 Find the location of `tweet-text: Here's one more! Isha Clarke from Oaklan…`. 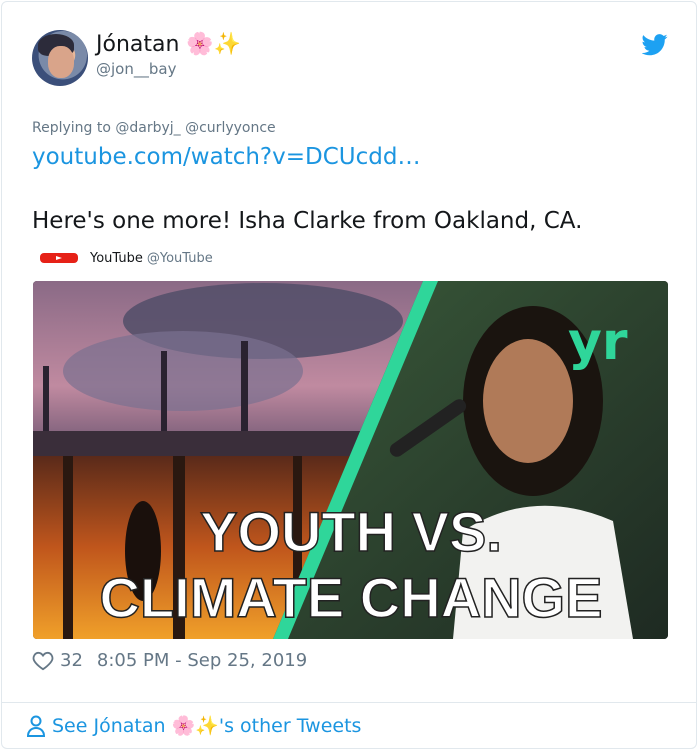

tweet-text: Here's one more! Isha Clarke from Oaklan… is located at coordinates (307, 221).